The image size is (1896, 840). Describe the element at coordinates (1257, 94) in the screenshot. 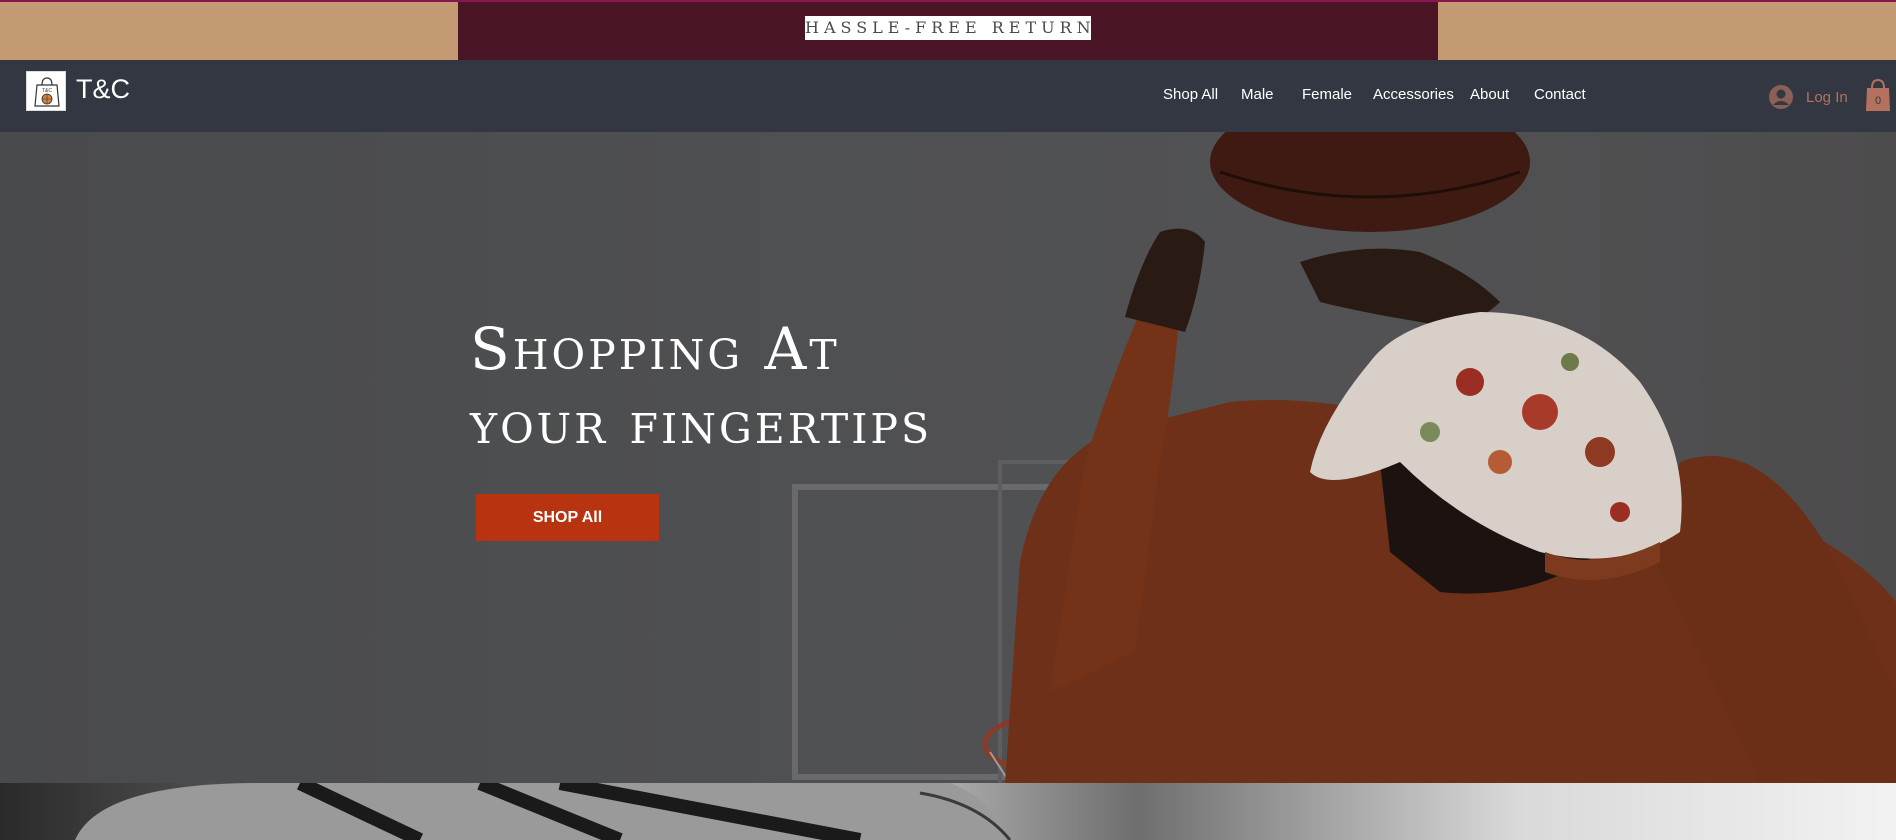

I see `nav-item-male: Male` at that location.